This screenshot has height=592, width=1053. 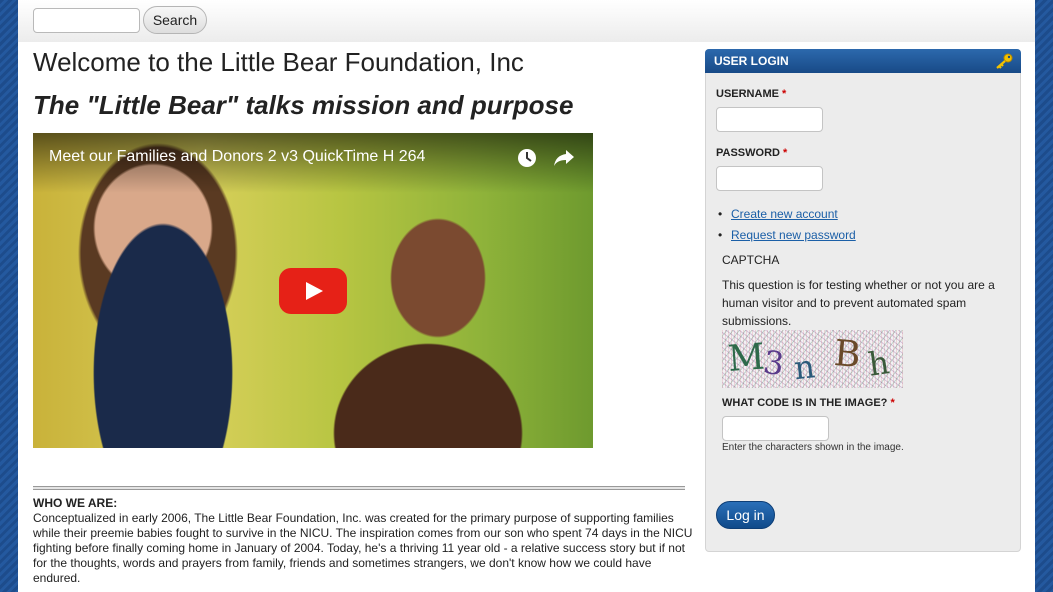 I want to click on svg-text: n, so click(x=804, y=367).